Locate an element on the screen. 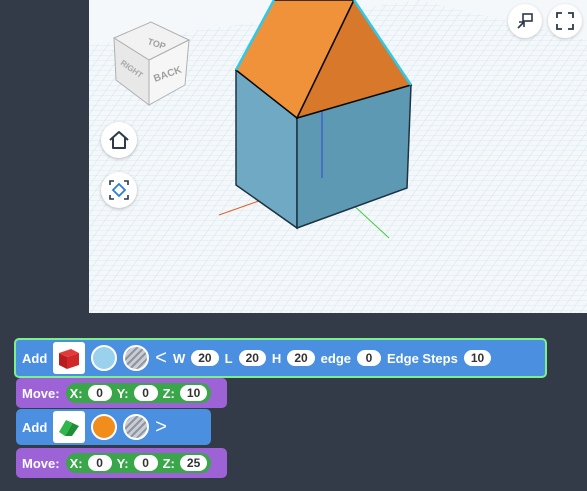 This screenshot has height=491, width=587. height-input: 20 is located at coordinates (301, 358).